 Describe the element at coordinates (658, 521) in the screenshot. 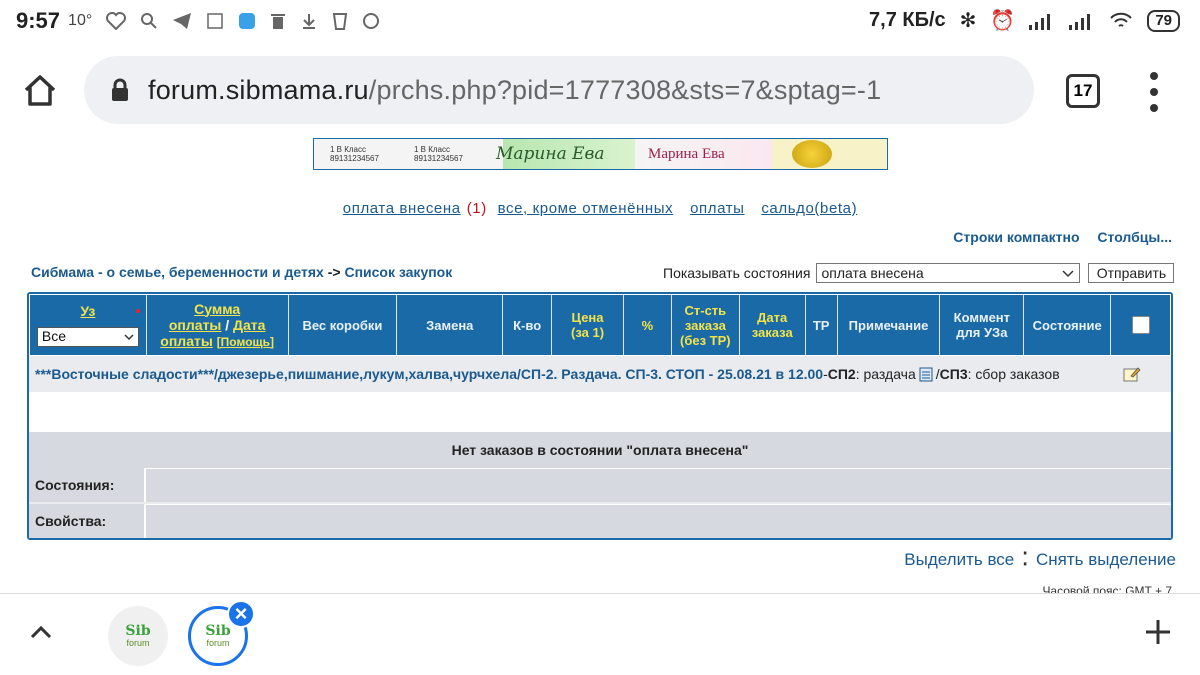

I see `properties-value` at that location.